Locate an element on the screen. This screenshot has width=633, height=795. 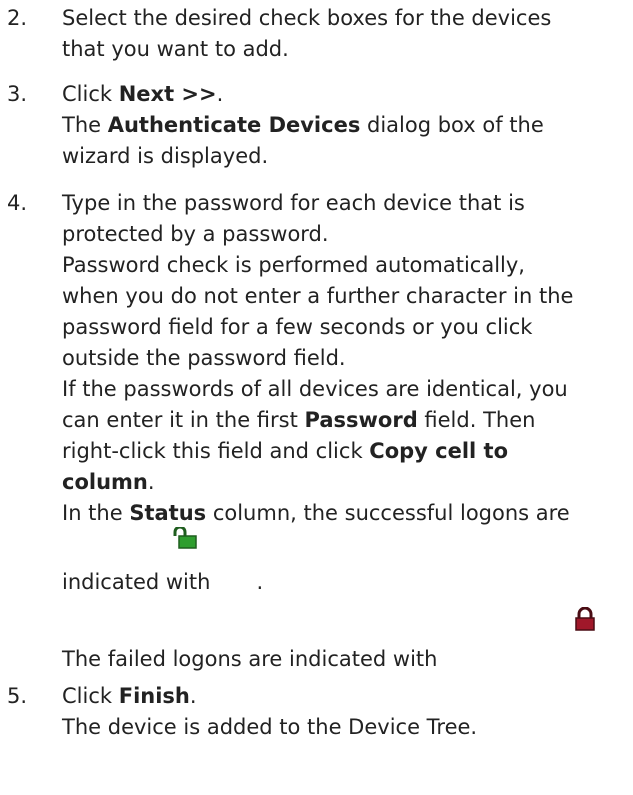
step-text-line: indicated with. is located at coordinates (162, 582).